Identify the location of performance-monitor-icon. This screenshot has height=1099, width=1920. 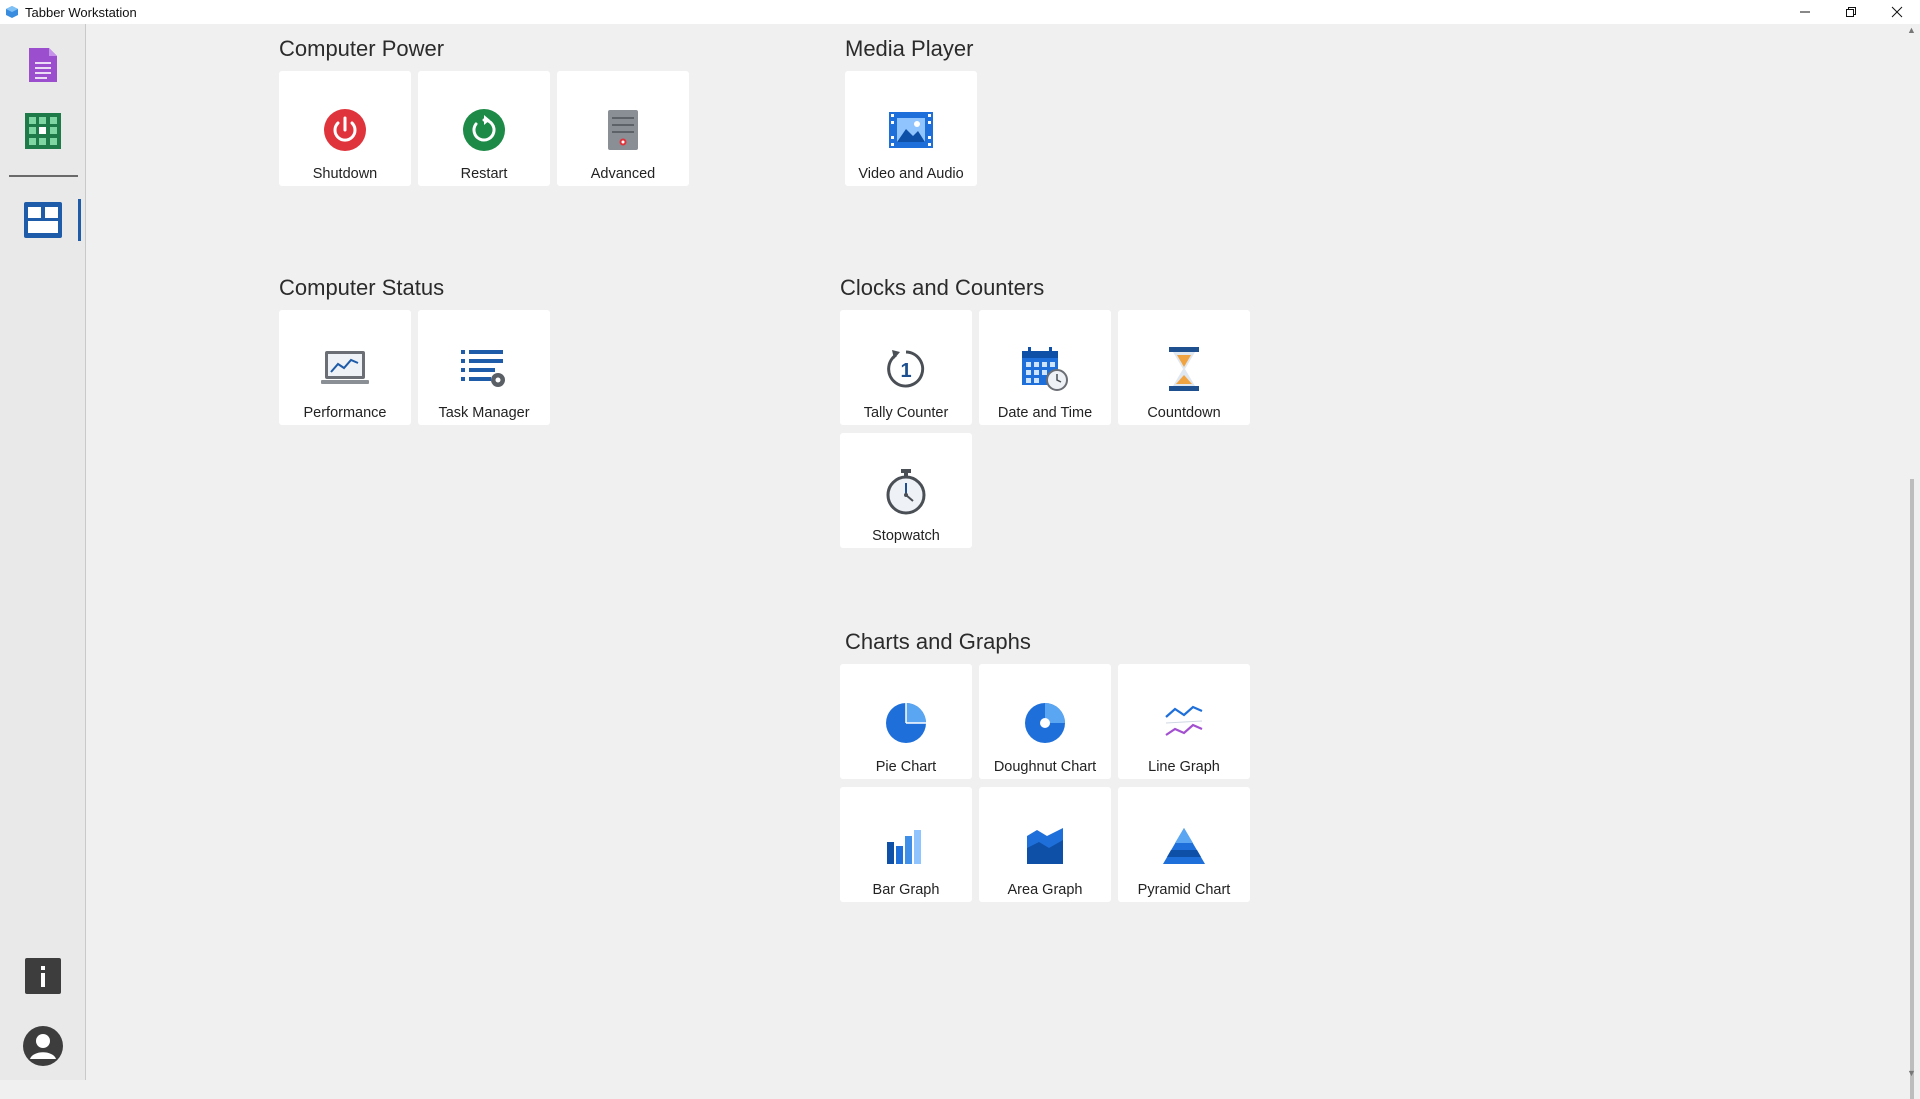
(345, 369).